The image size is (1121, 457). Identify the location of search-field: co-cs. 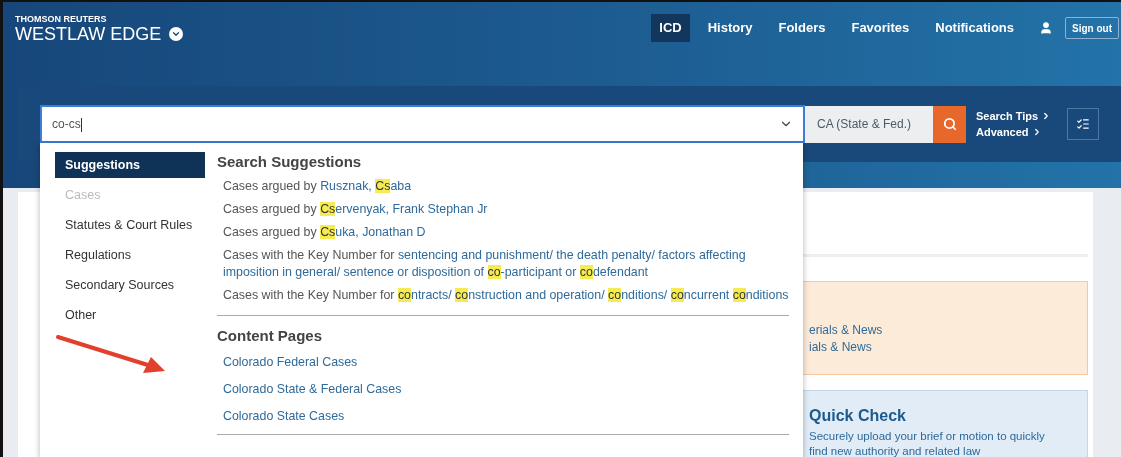
(422, 124).